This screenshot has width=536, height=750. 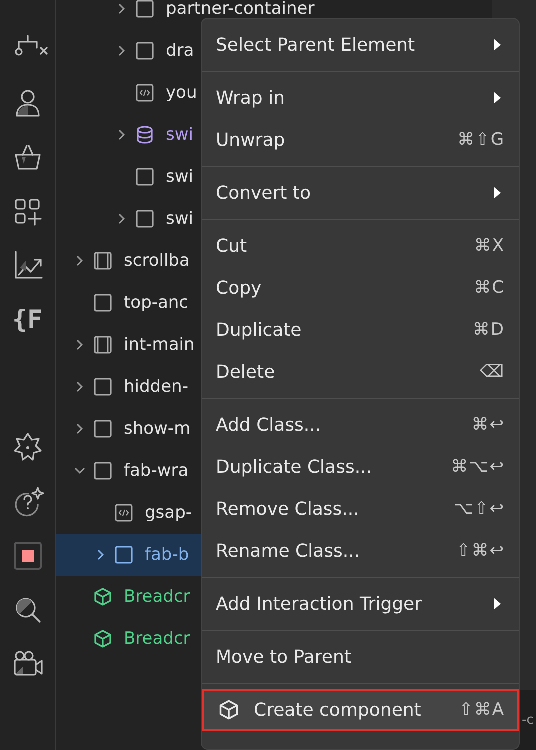 What do you see at coordinates (489, 288) in the screenshot?
I see `shortcut-text: ⌘C` at bounding box center [489, 288].